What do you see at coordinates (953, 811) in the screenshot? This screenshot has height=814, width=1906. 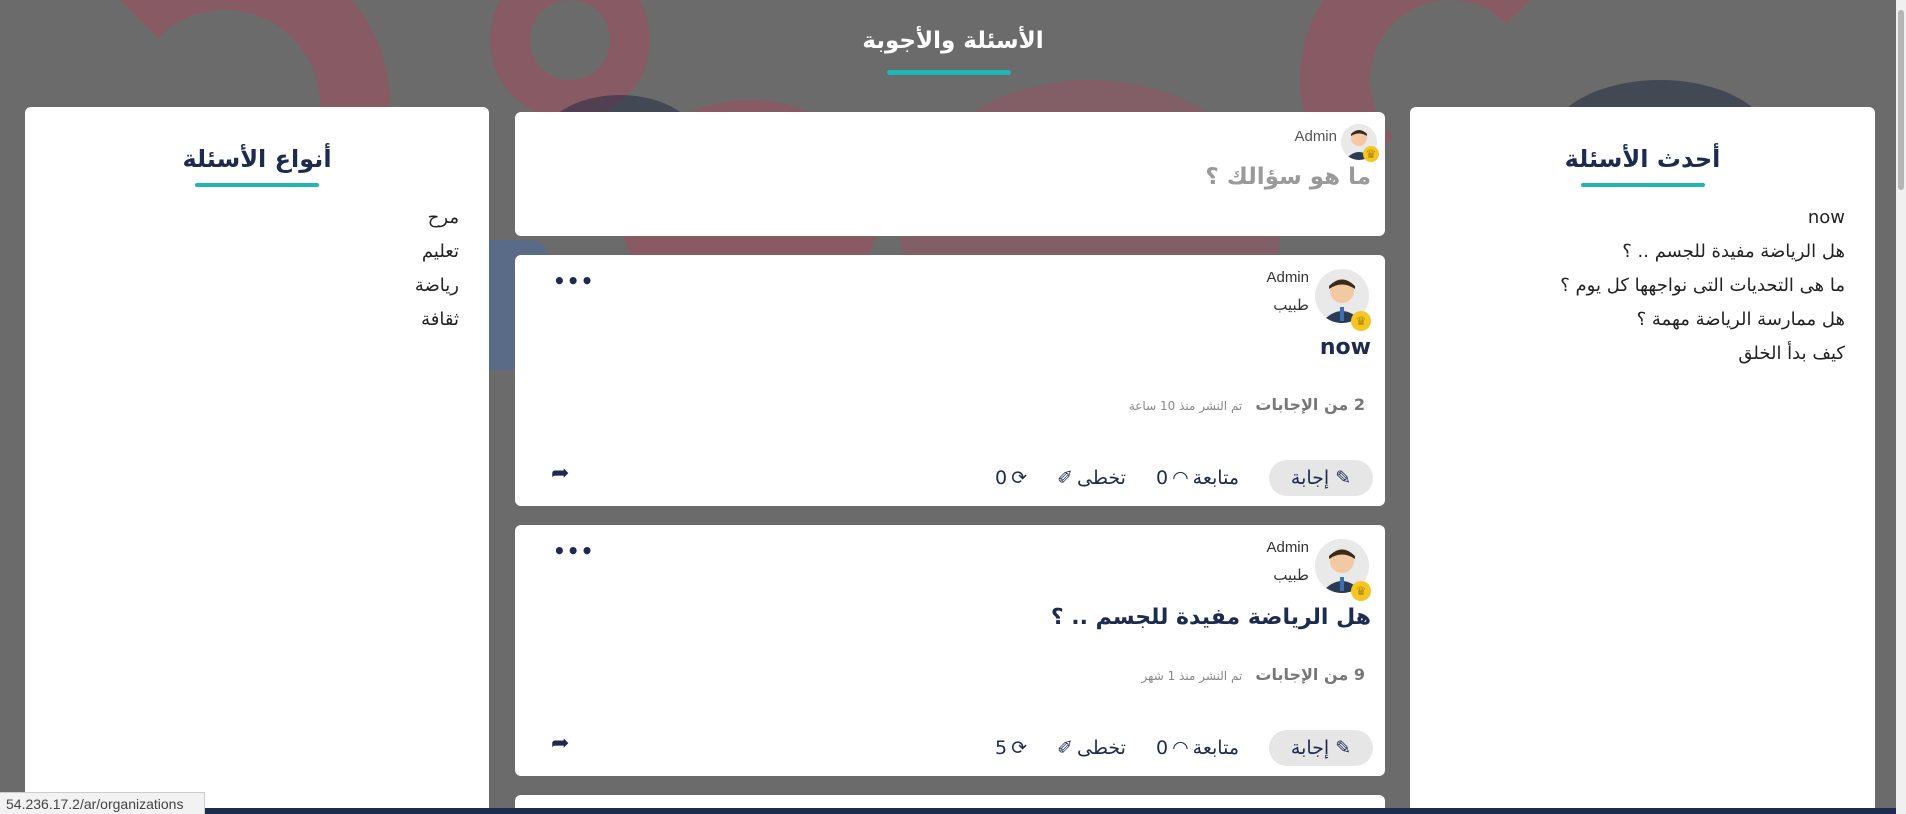 I see `footer-strip` at bounding box center [953, 811].